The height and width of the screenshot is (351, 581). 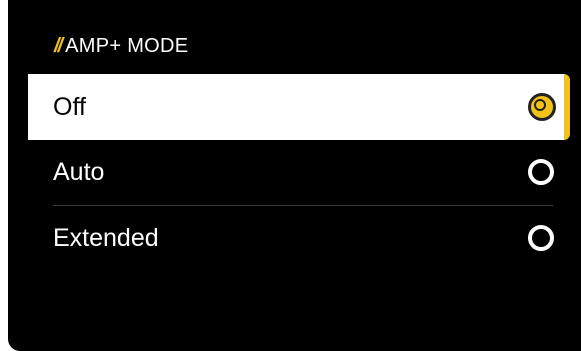 I want to click on menu-title: AMP+ MODE, so click(x=127, y=45).